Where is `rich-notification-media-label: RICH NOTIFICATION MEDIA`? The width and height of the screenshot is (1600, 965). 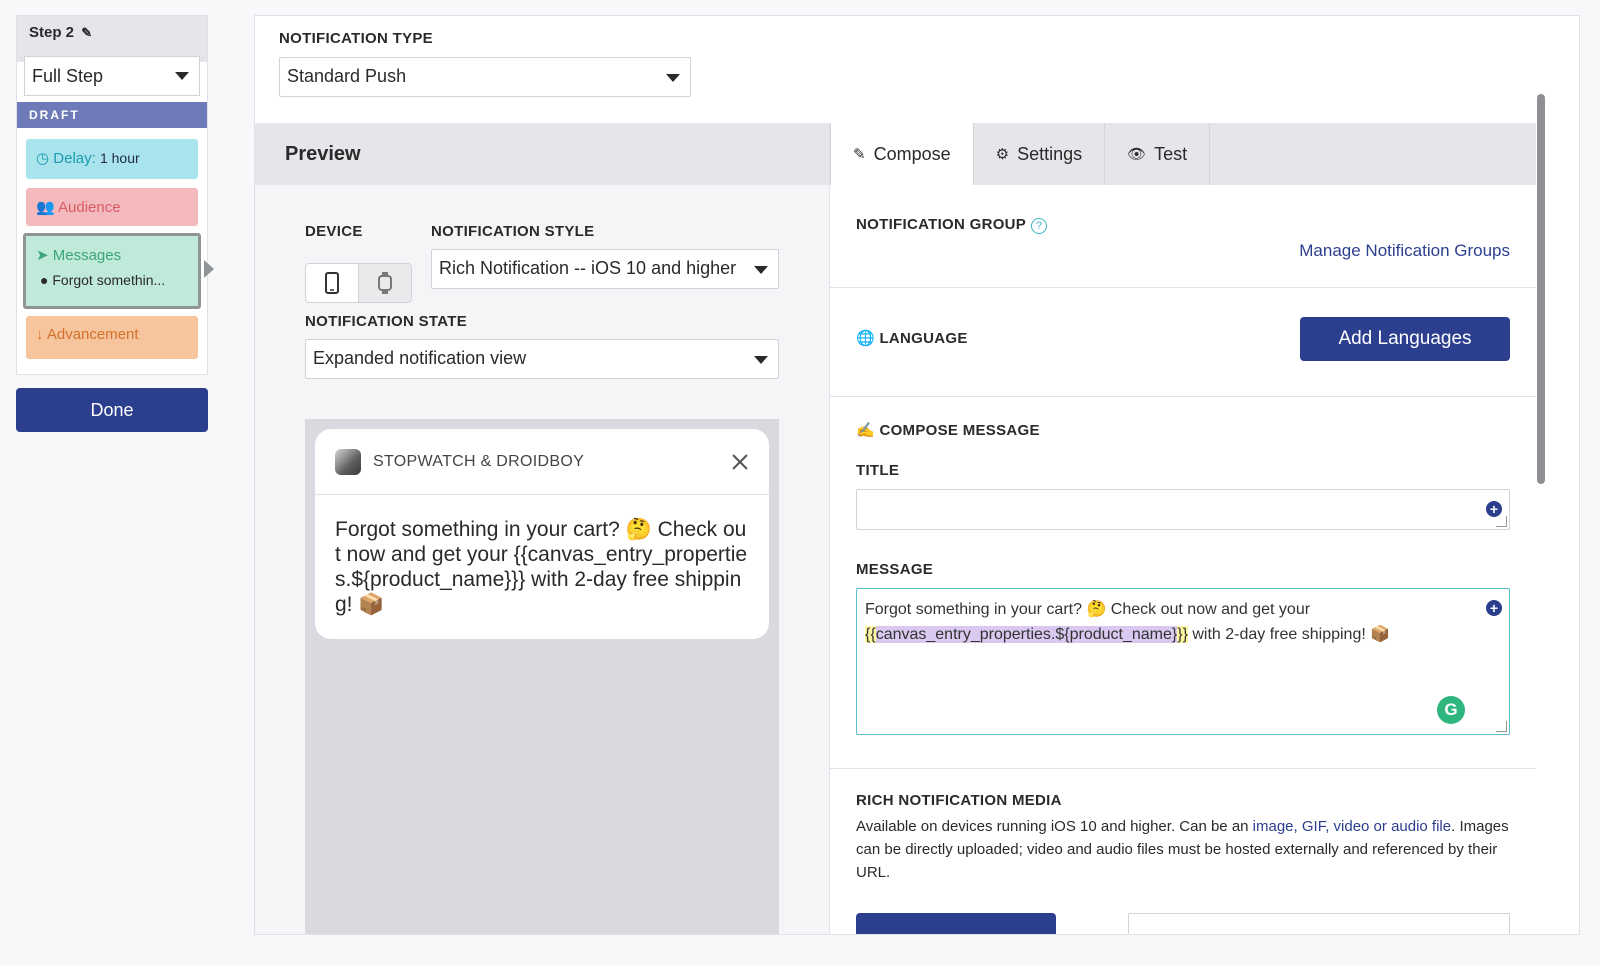
rich-notification-media-label: RICH NOTIFICATION MEDIA is located at coordinates (959, 800).